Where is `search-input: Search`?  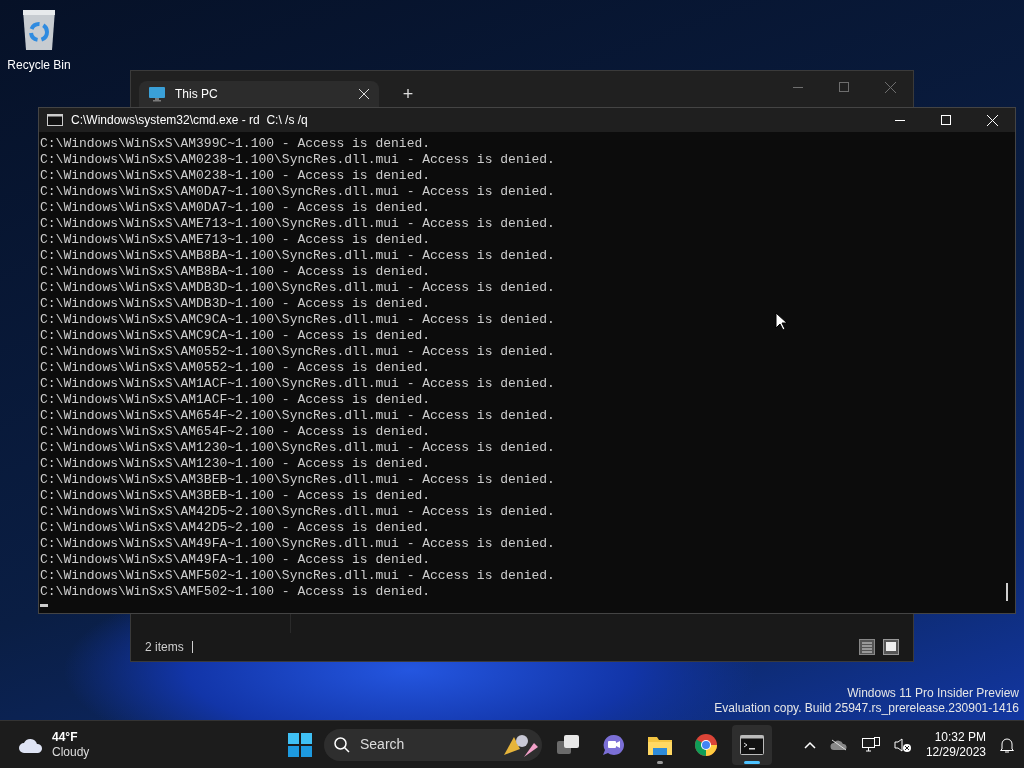
search-input: Search is located at coordinates (415, 744).